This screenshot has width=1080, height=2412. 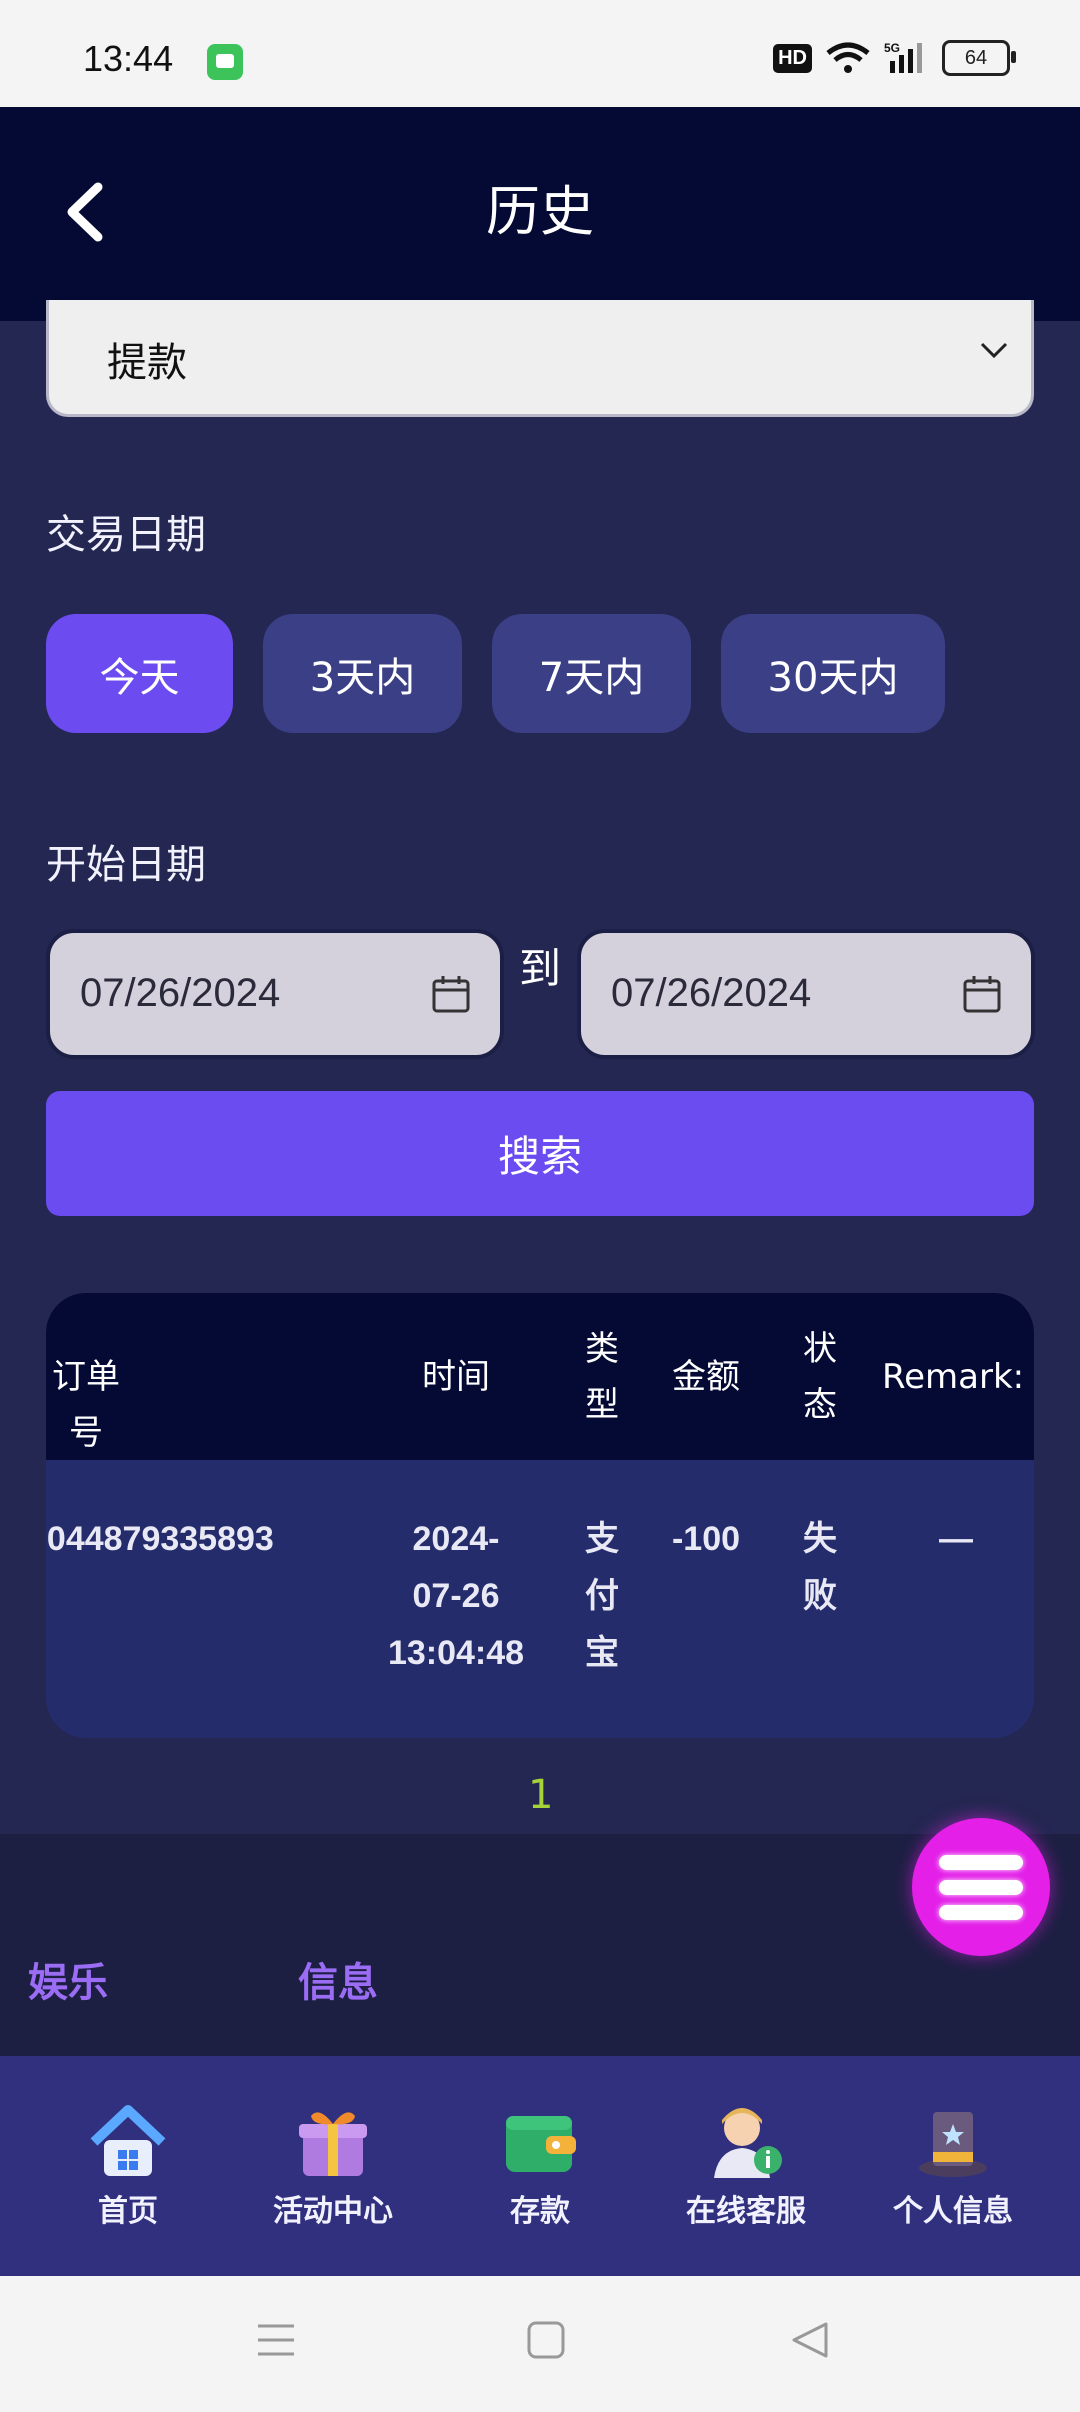 I want to click on status-icons: HD 5G 64, so click(x=894, y=58).